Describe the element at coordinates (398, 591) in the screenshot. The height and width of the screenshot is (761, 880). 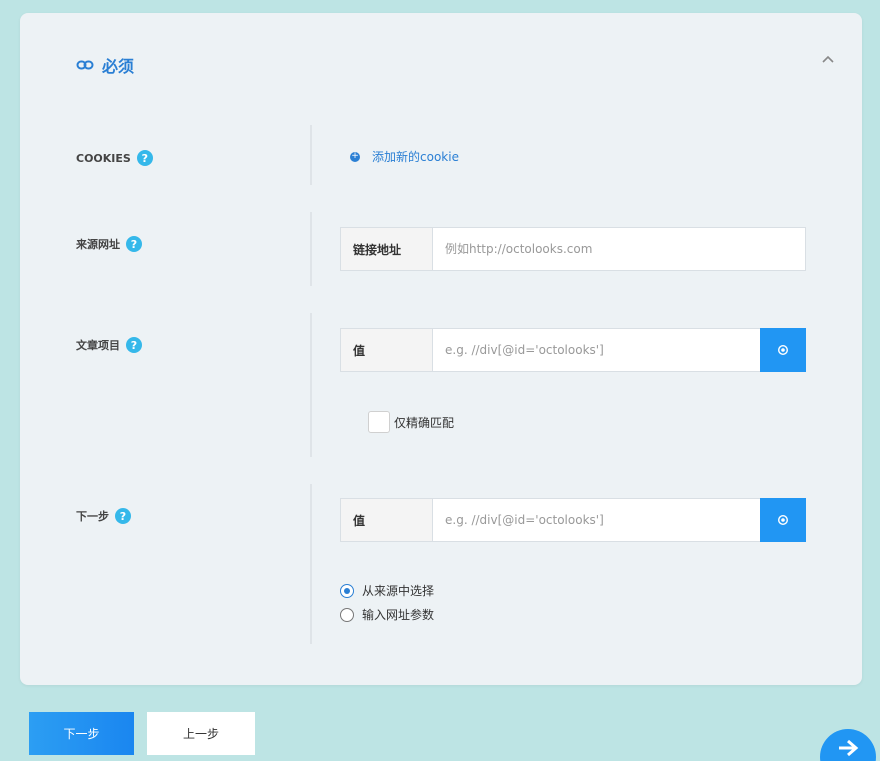
I see `radio-from-source-label: 从来源中选择` at that location.